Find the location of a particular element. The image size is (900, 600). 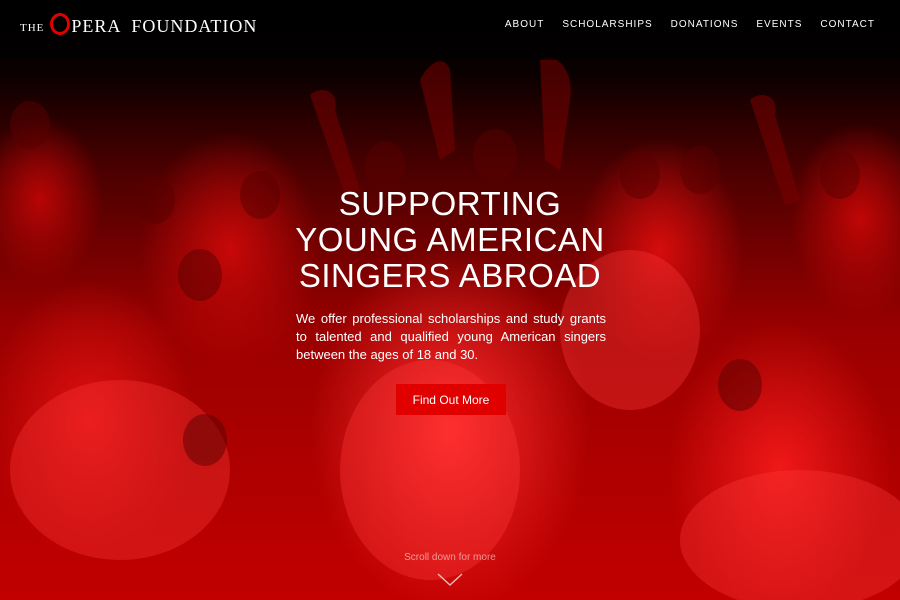

site-logo: THE PERA FOUNDATION is located at coordinates (138, 25).